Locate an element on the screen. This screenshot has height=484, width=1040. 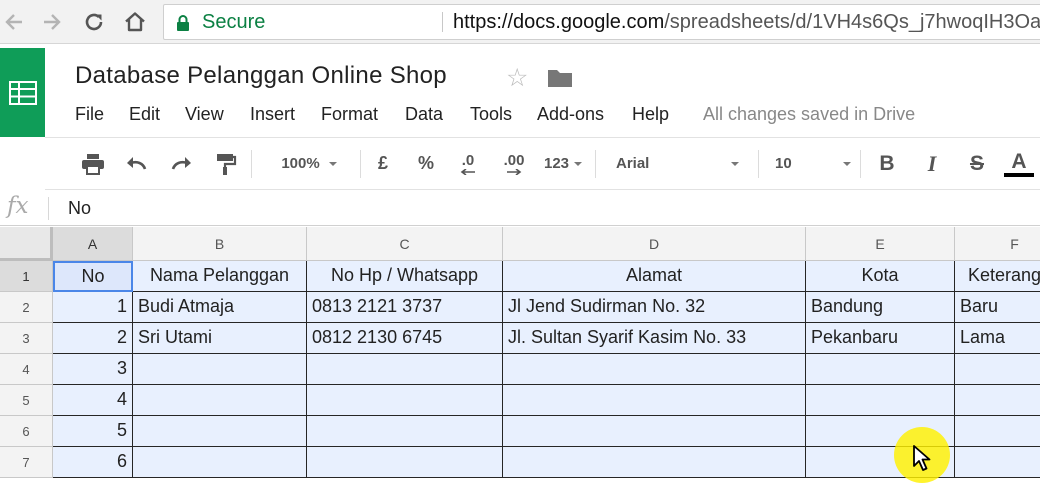
sheets-home-button is located at coordinates (22, 92).